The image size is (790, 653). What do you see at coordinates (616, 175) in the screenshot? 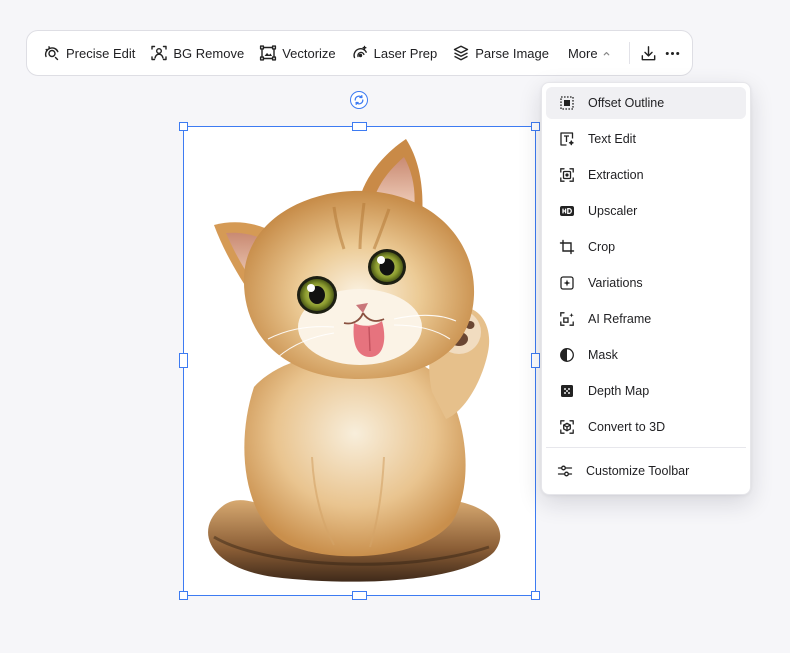
I see `menu-item-label: Extraction` at bounding box center [616, 175].